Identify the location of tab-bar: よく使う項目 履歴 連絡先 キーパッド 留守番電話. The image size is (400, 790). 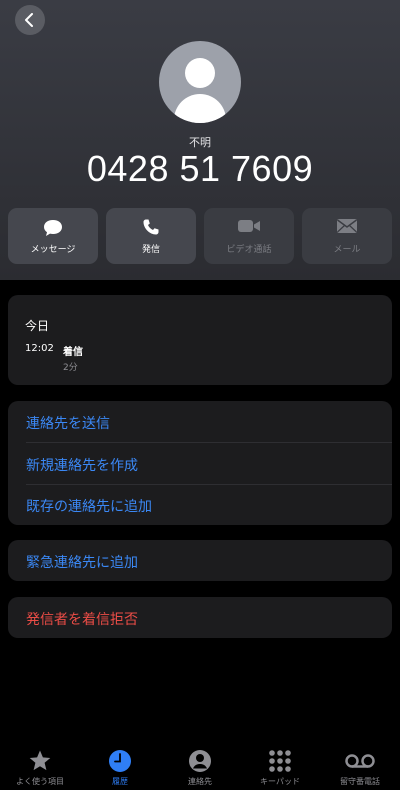
(200, 765).